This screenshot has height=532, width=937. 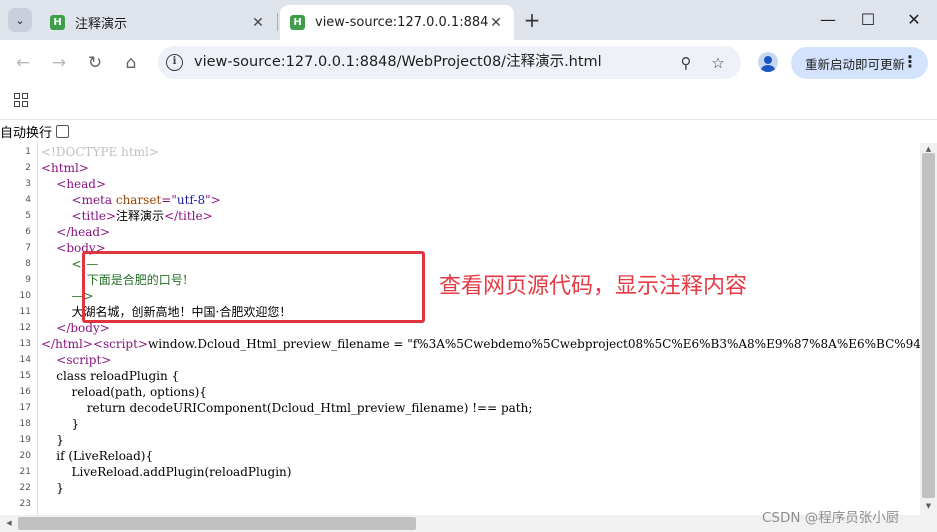 What do you see at coordinates (63, 131) in the screenshot?
I see `line-wrap-checkbox` at bounding box center [63, 131].